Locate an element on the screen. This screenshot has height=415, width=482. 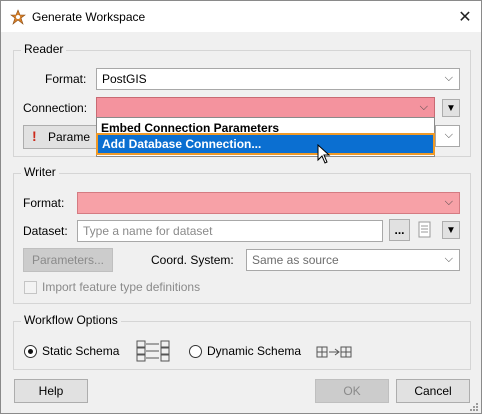
static-schema-icon is located at coordinates (153, 352).